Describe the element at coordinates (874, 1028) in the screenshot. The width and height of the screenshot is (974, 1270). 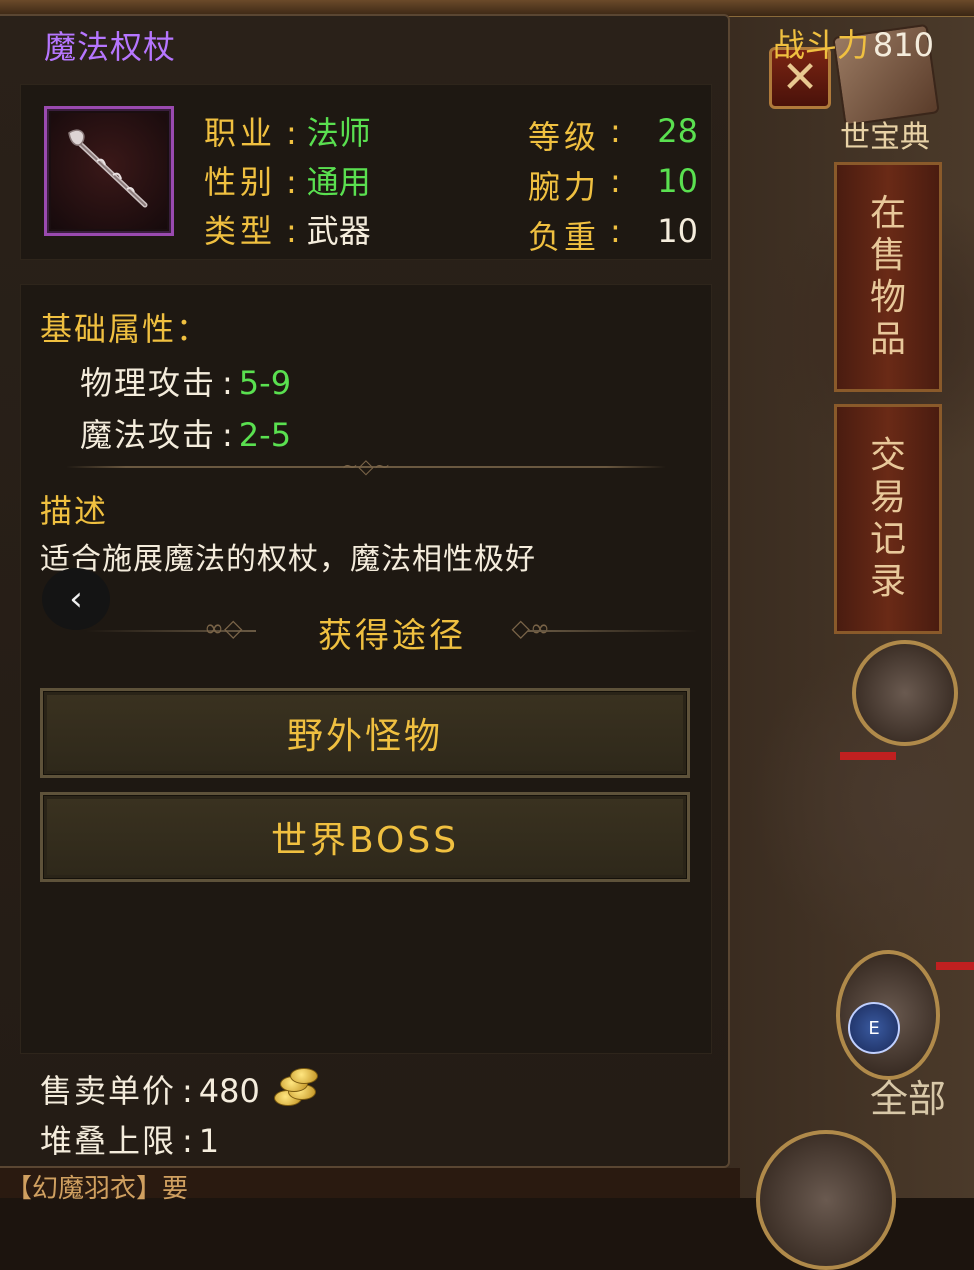
I see `e-key-badge: E` at that location.